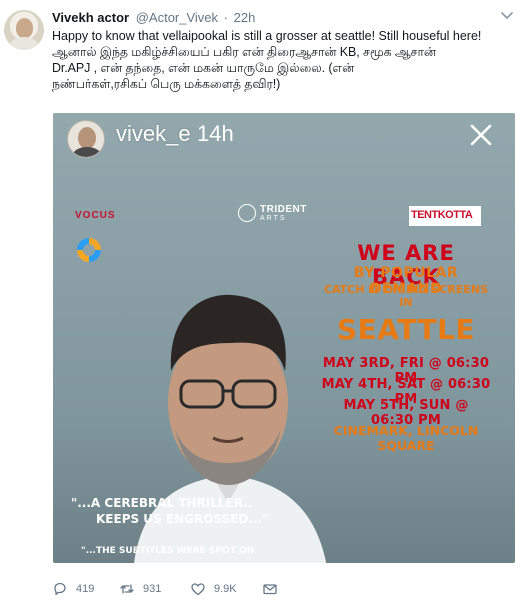  Describe the element at coordinates (24, 43) in the screenshot. I see `avatar-shirt` at that location.